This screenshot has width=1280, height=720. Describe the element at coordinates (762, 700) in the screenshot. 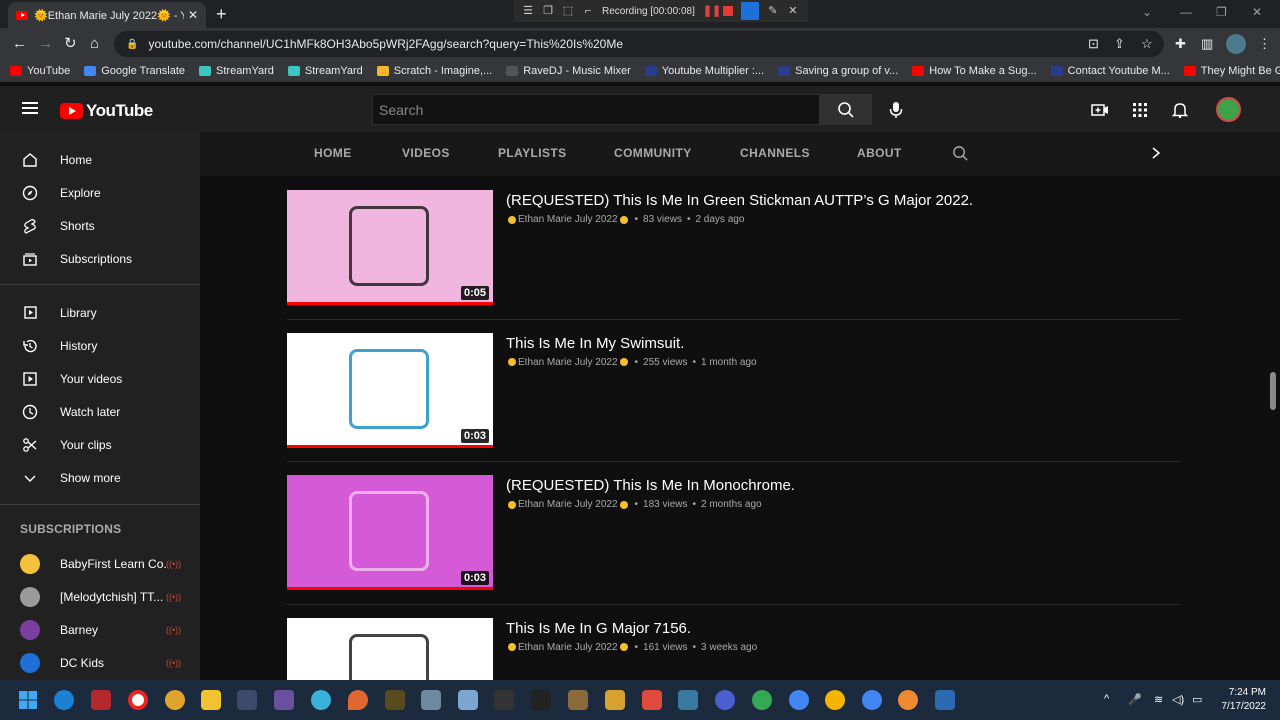

I see `chrome-beta-icon` at that location.